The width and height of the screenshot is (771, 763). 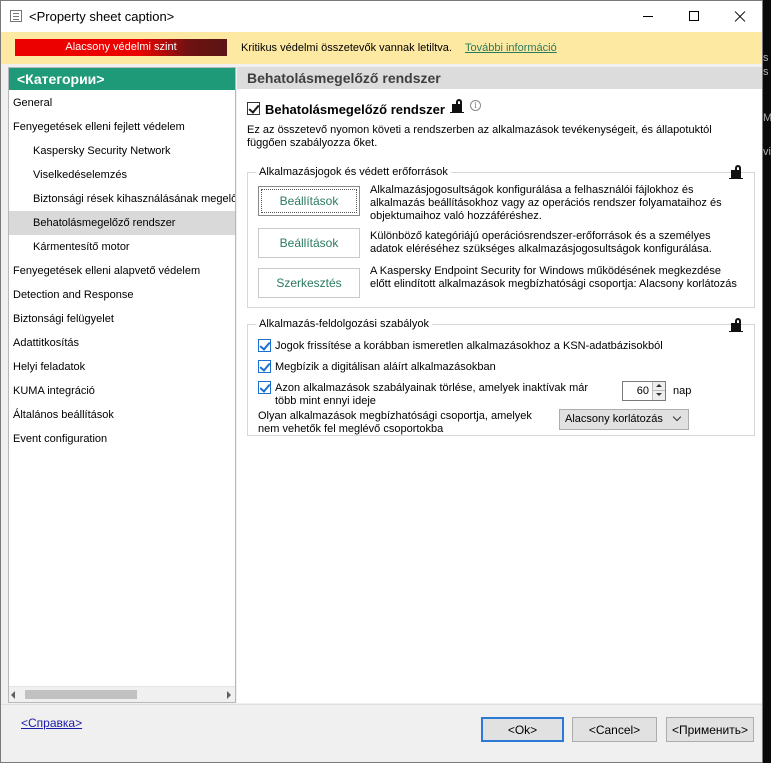 I want to click on sidebar-item-remediation-engine: Kármentesítő motor, so click(x=122, y=247).